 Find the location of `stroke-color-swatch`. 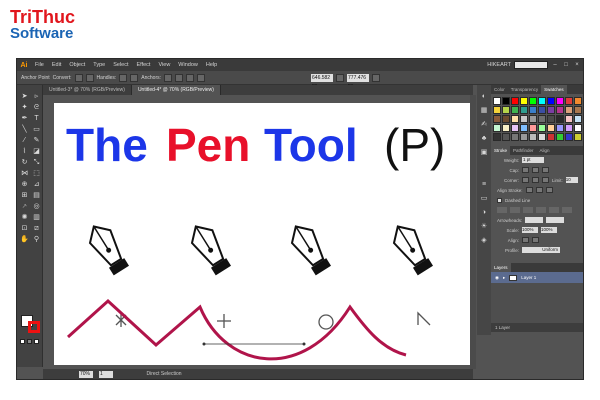

stroke-color-swatch is located at coordinates (34, 327).